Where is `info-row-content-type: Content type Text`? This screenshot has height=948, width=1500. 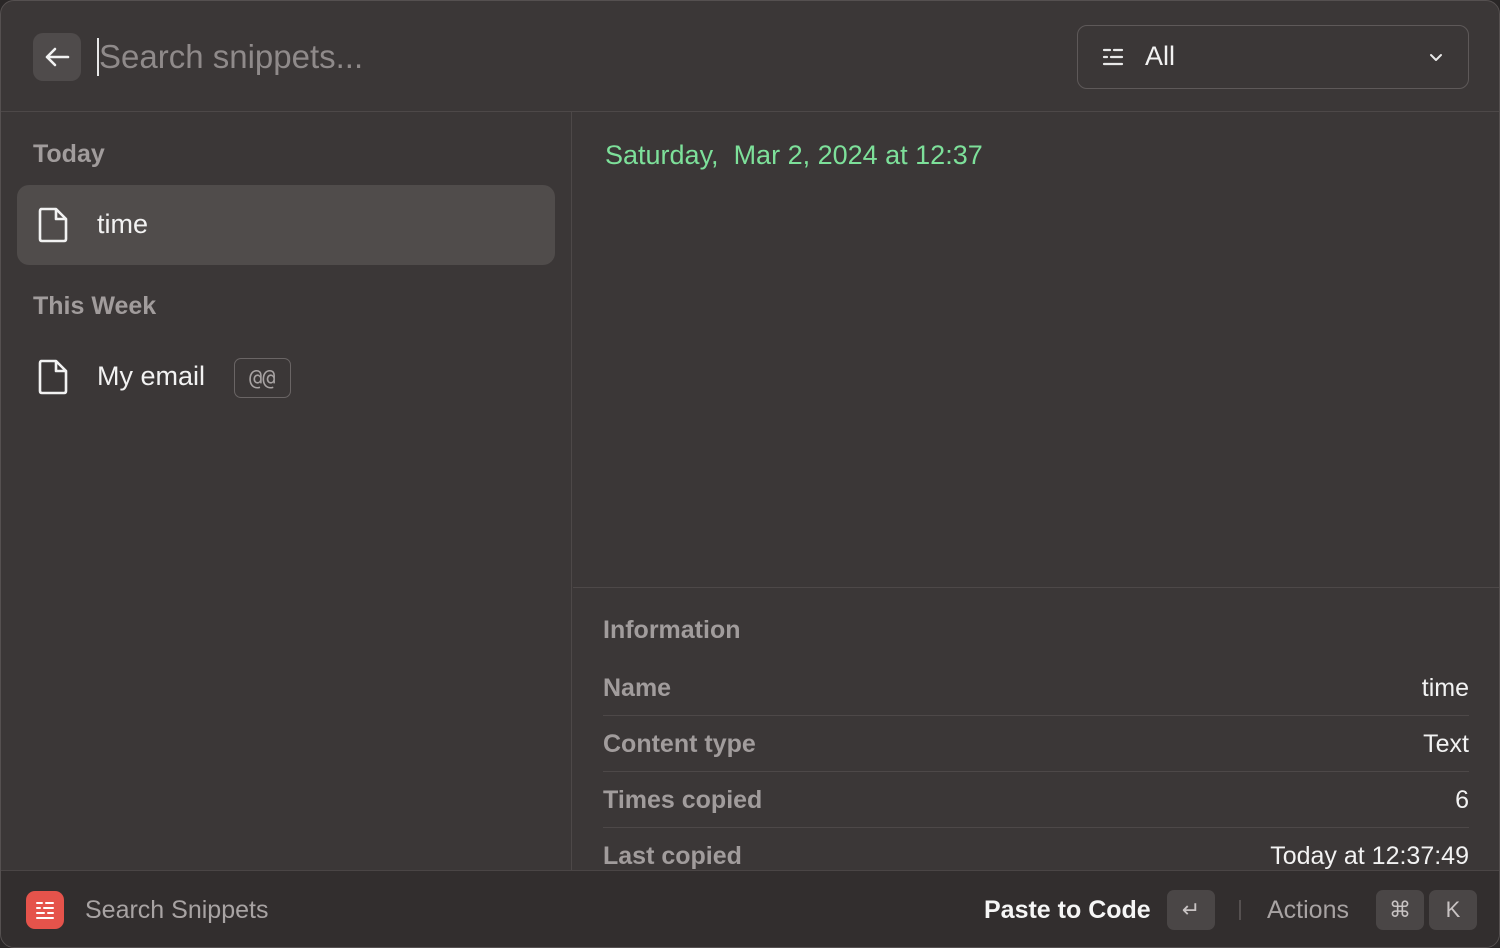
info-row-content-type: Content type Text is located at coordinates (1036, 744).